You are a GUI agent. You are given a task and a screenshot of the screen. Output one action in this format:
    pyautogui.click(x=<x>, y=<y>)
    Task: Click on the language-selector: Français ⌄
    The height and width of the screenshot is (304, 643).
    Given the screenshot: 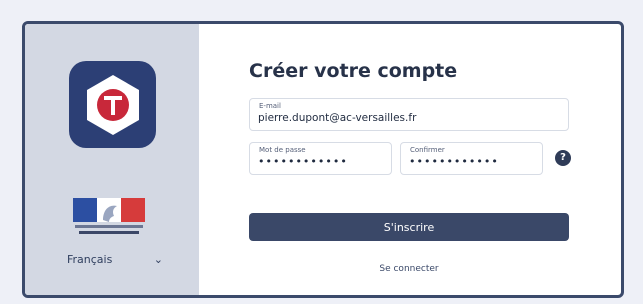 What is the action you would take?
    pyautogui.click(x=115, y=259)
    